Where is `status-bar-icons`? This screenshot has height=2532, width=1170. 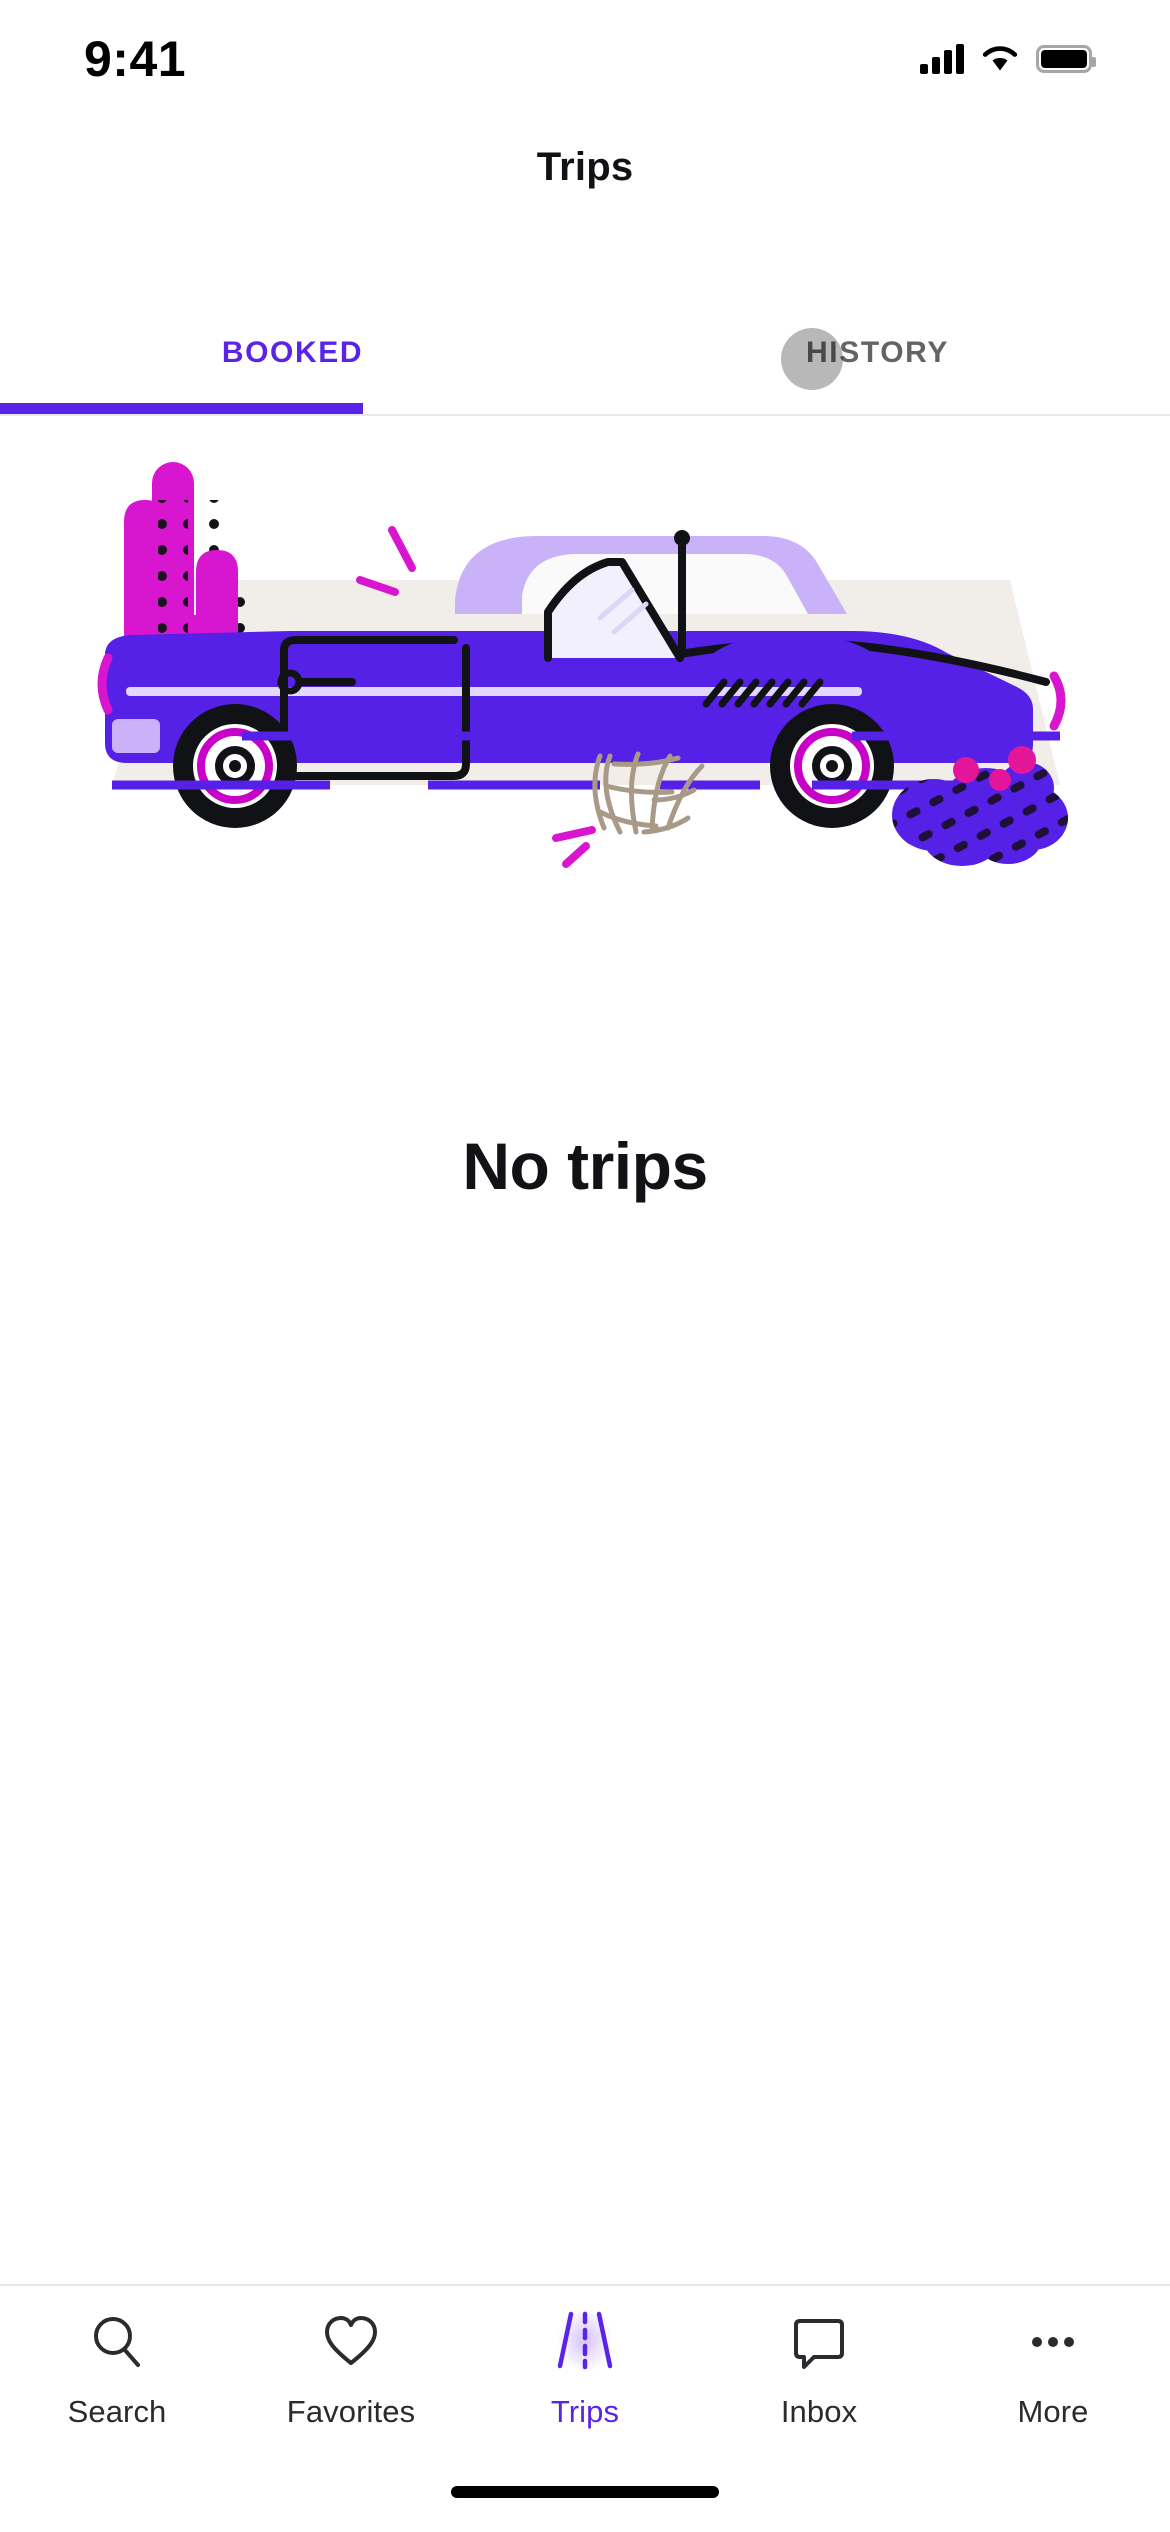 status-bar-icons is located at coordinates (1008, 59).